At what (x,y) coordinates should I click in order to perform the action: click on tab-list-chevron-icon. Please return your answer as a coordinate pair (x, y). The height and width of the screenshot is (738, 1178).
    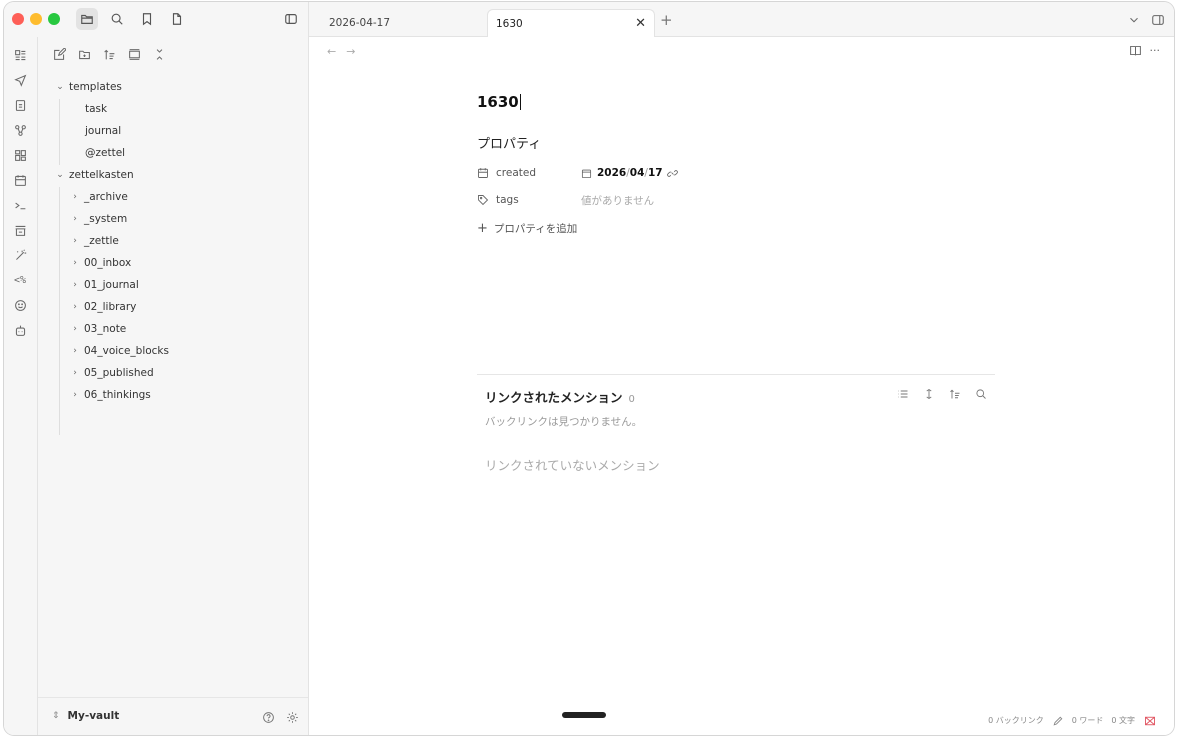
    Looking at the image, I should click on (1134, 20).